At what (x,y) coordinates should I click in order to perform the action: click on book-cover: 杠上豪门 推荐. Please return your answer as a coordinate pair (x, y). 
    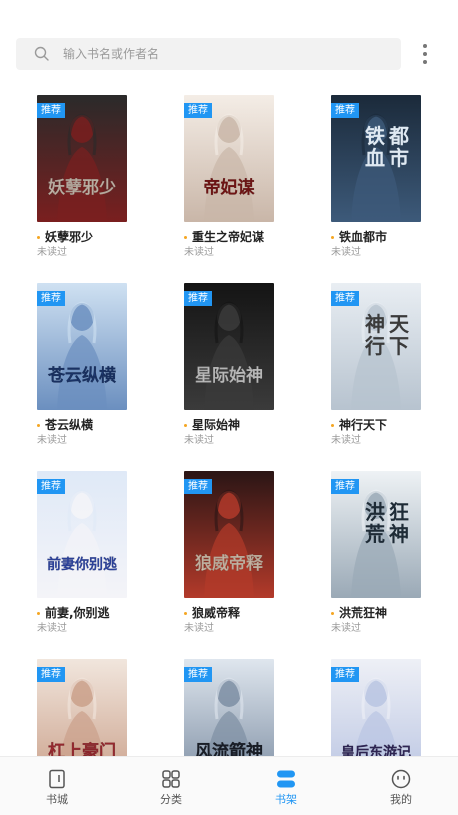
    Looking at the image, I should click on (82, 707).